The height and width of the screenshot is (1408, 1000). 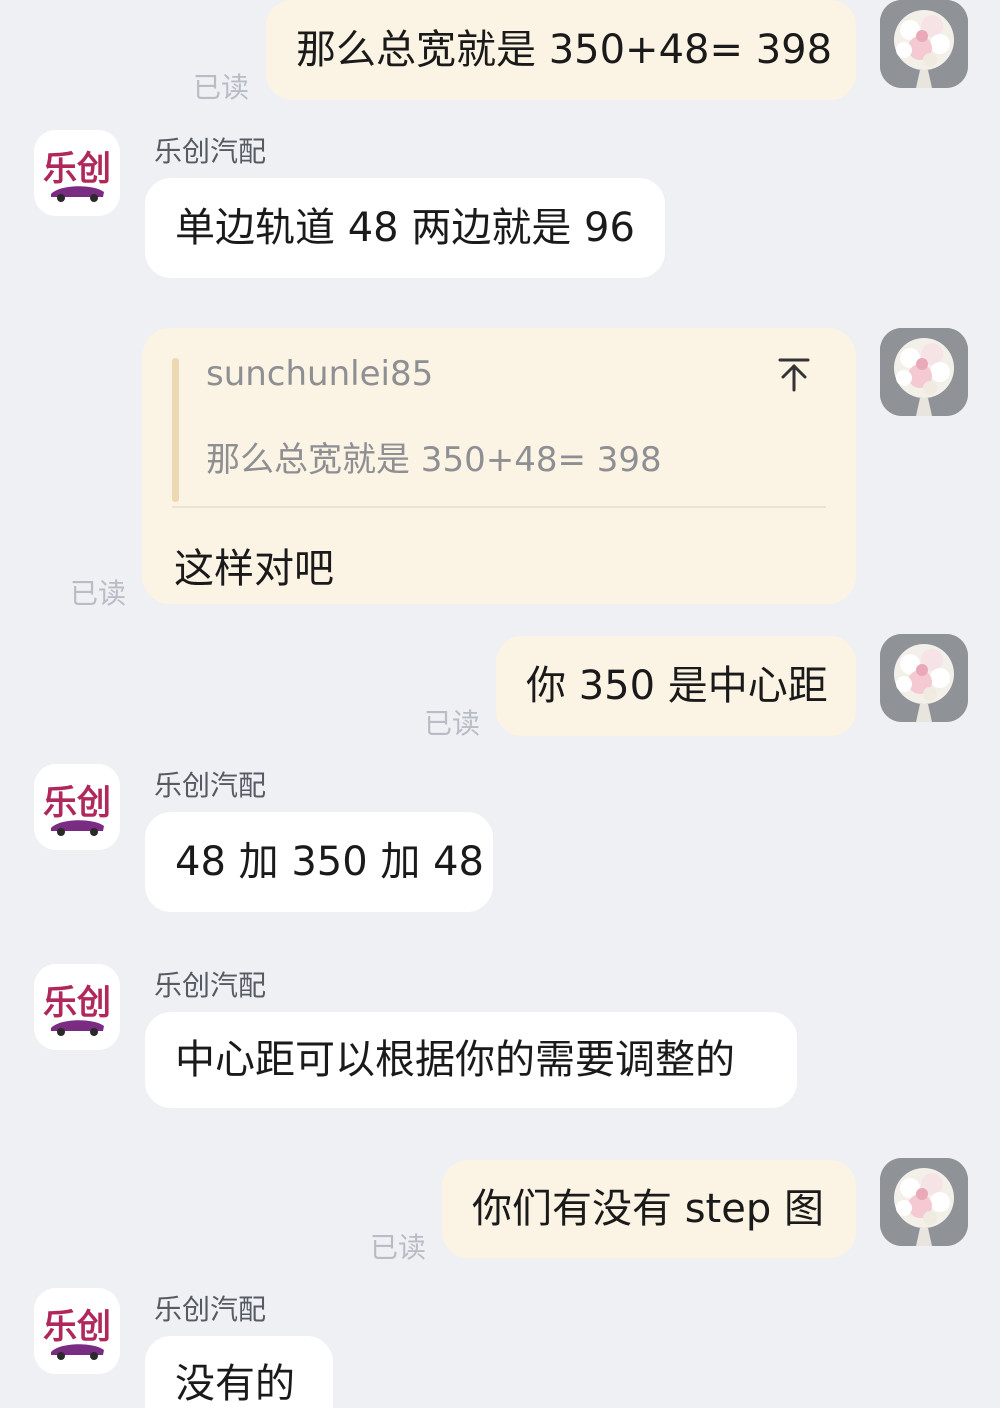 What do you see at coordinates (794, 374) in the screenshot?
I see `arrow-up-to-top-icon` at bounding box center [794, 374].